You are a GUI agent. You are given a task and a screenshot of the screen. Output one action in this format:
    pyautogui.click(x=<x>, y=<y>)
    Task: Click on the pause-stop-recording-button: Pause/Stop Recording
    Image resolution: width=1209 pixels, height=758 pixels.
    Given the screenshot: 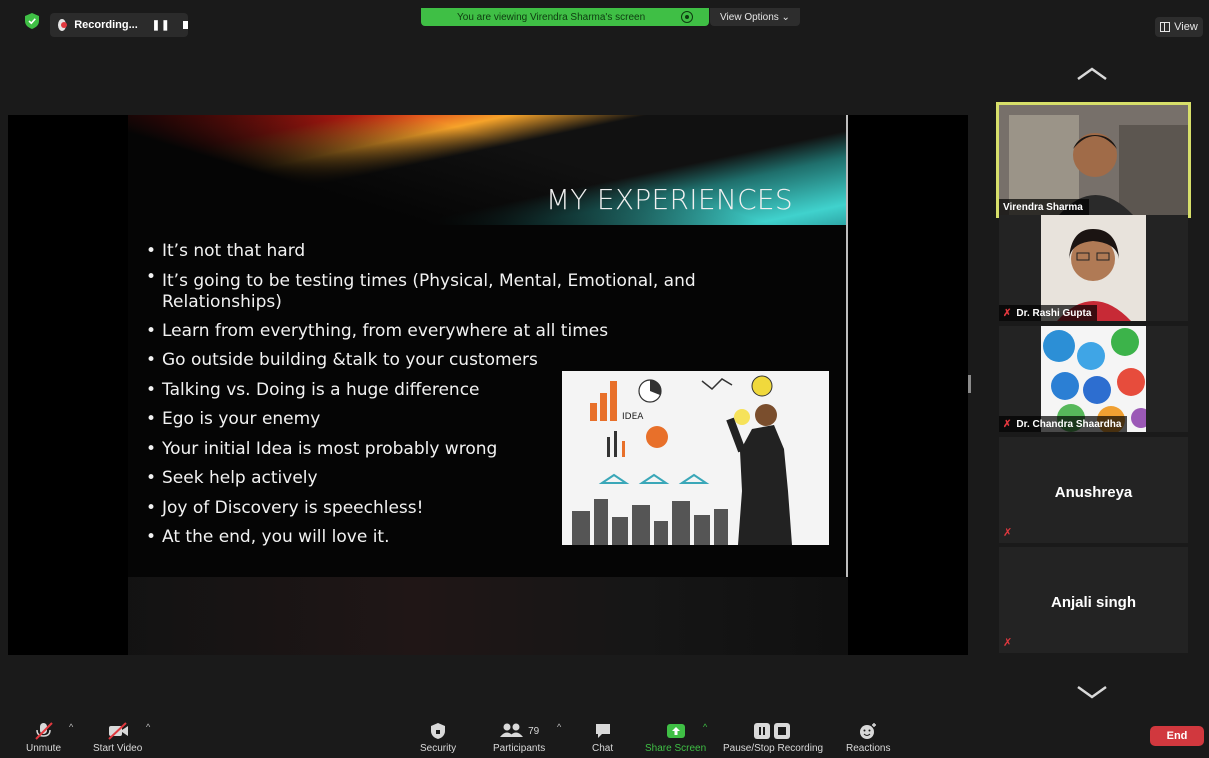 What is the action you would take?
    pyautogui.click(x=773, y=738)
    